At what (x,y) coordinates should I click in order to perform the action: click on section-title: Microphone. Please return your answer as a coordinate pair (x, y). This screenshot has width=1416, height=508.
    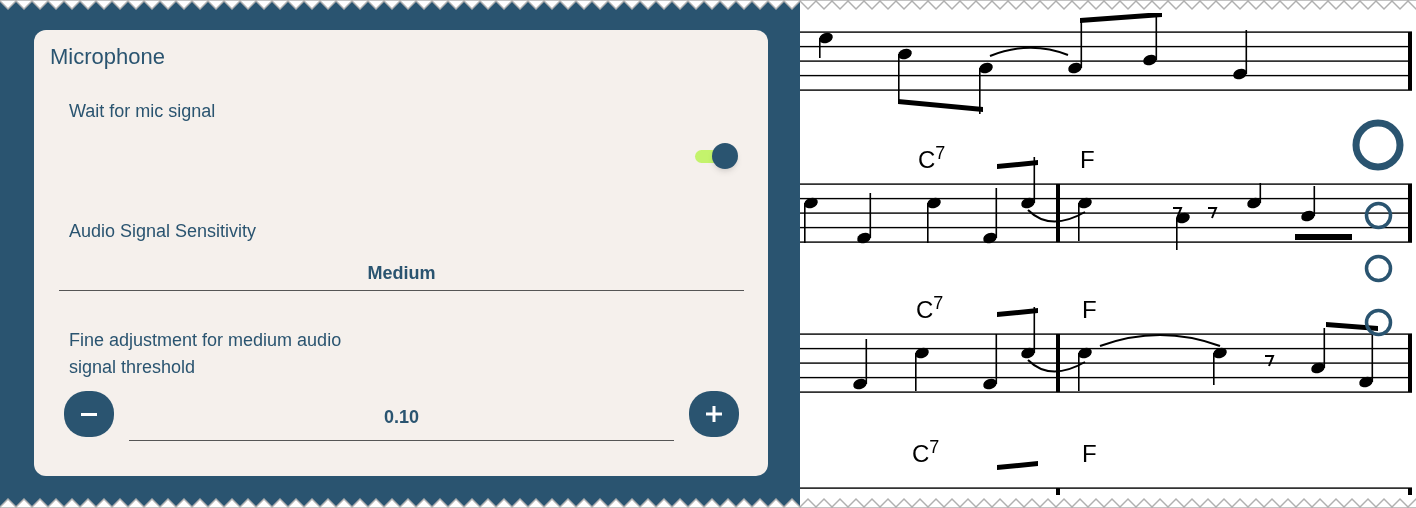
    Looking at the image, I should click on (107, 57).